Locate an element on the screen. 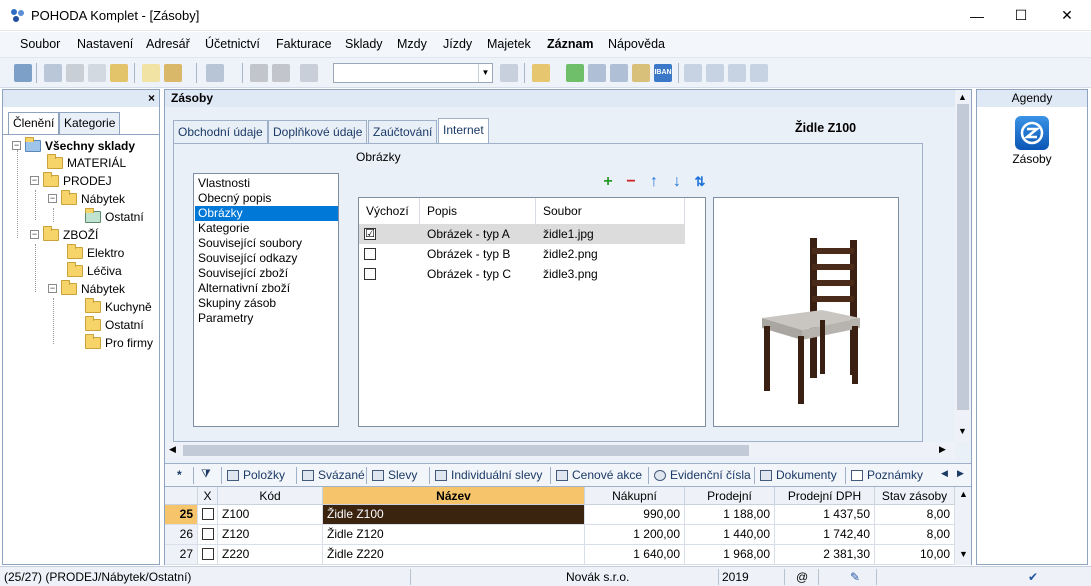  list-item: Související soubory is located at coordinates (266, 243).